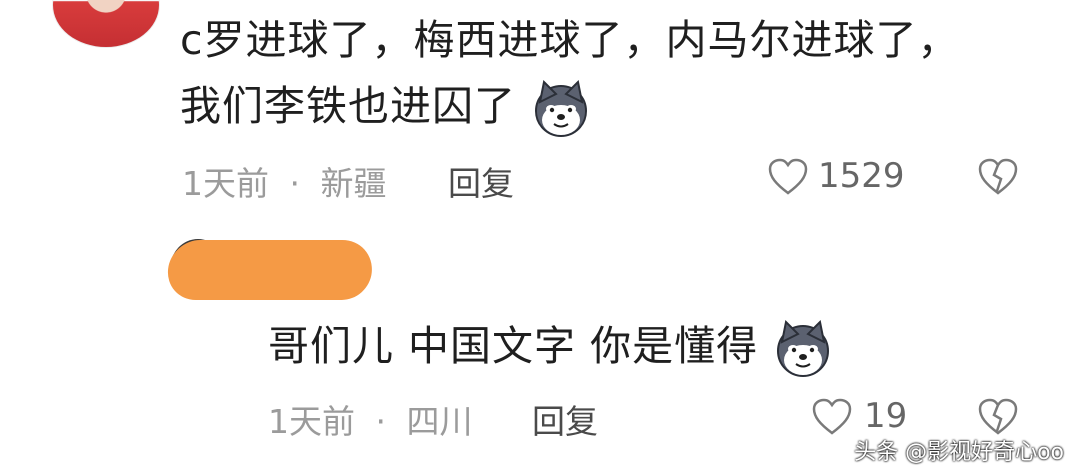 The image size is (1080, 475). Describe the element at coordinates (225, 183) in the screenshot. I see `comment-time: 1天前` at that location.